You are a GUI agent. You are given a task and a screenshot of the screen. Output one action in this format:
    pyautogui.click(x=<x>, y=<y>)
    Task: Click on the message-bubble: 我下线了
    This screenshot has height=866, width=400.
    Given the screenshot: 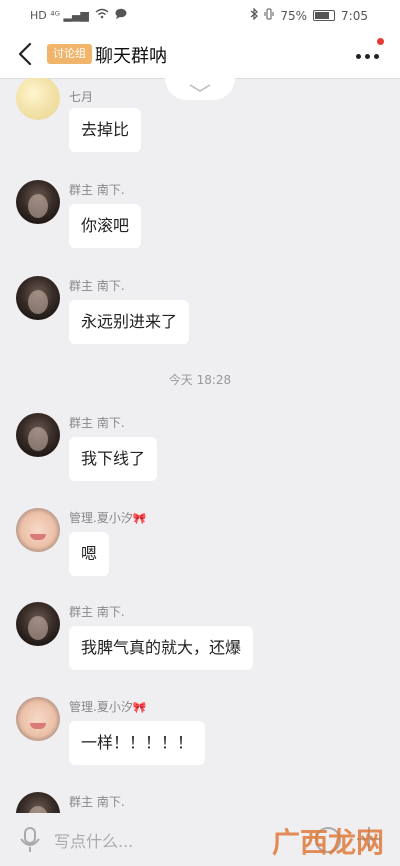 What is the action you would take?
    pyautogui.click(x=113, y=459)
    